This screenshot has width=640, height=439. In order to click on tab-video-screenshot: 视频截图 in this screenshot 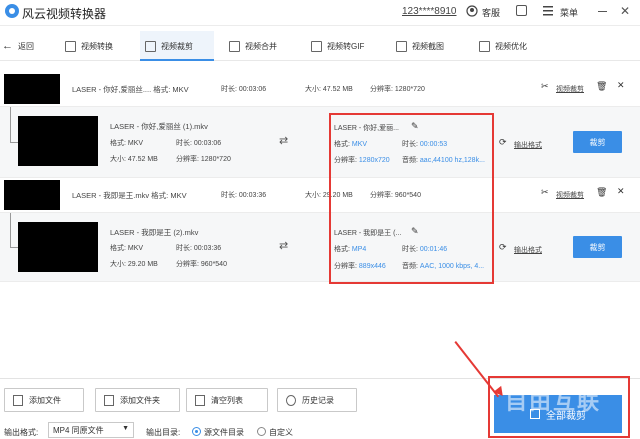, I will do `click(428, 46)`.